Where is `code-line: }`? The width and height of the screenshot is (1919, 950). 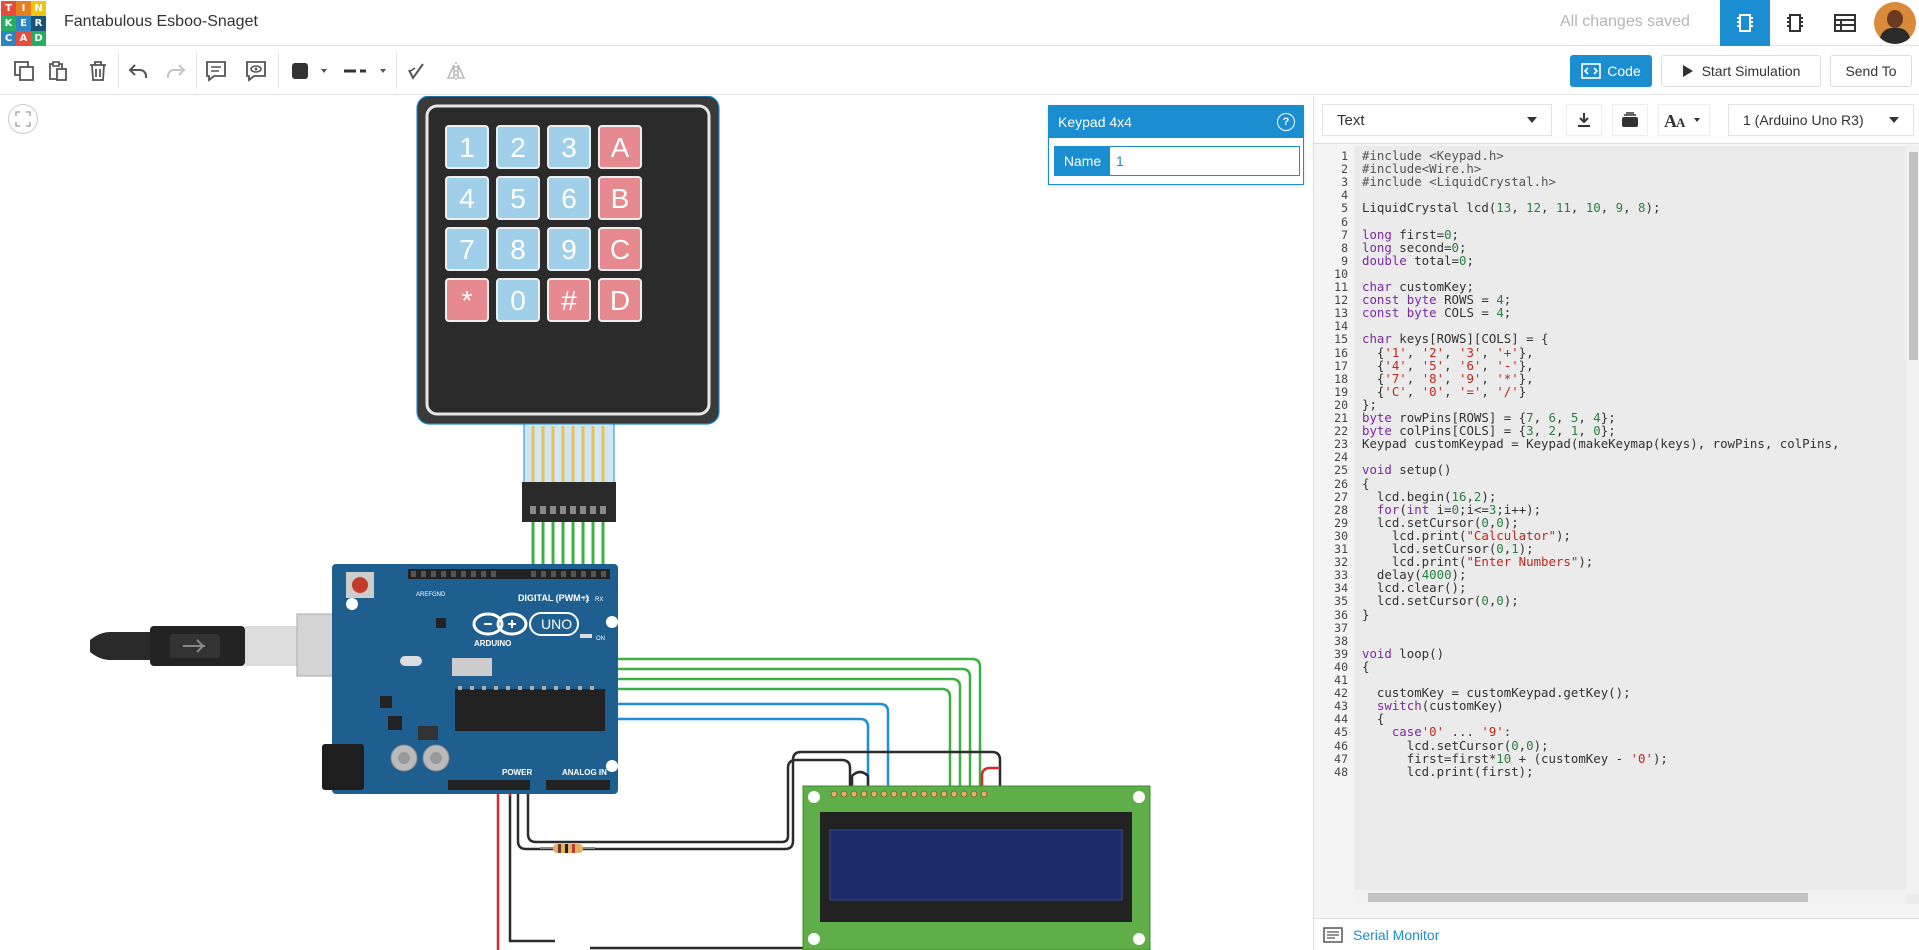 code-line: } is located at coordinates (1365, 615).